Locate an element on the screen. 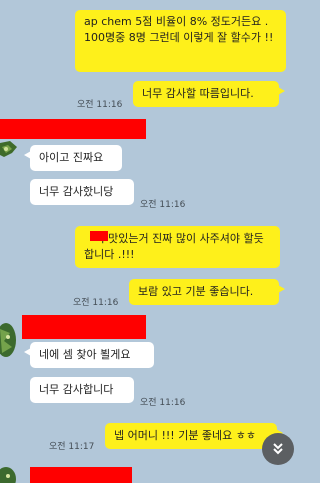  redacted-name is located at coordinates (99, 236).